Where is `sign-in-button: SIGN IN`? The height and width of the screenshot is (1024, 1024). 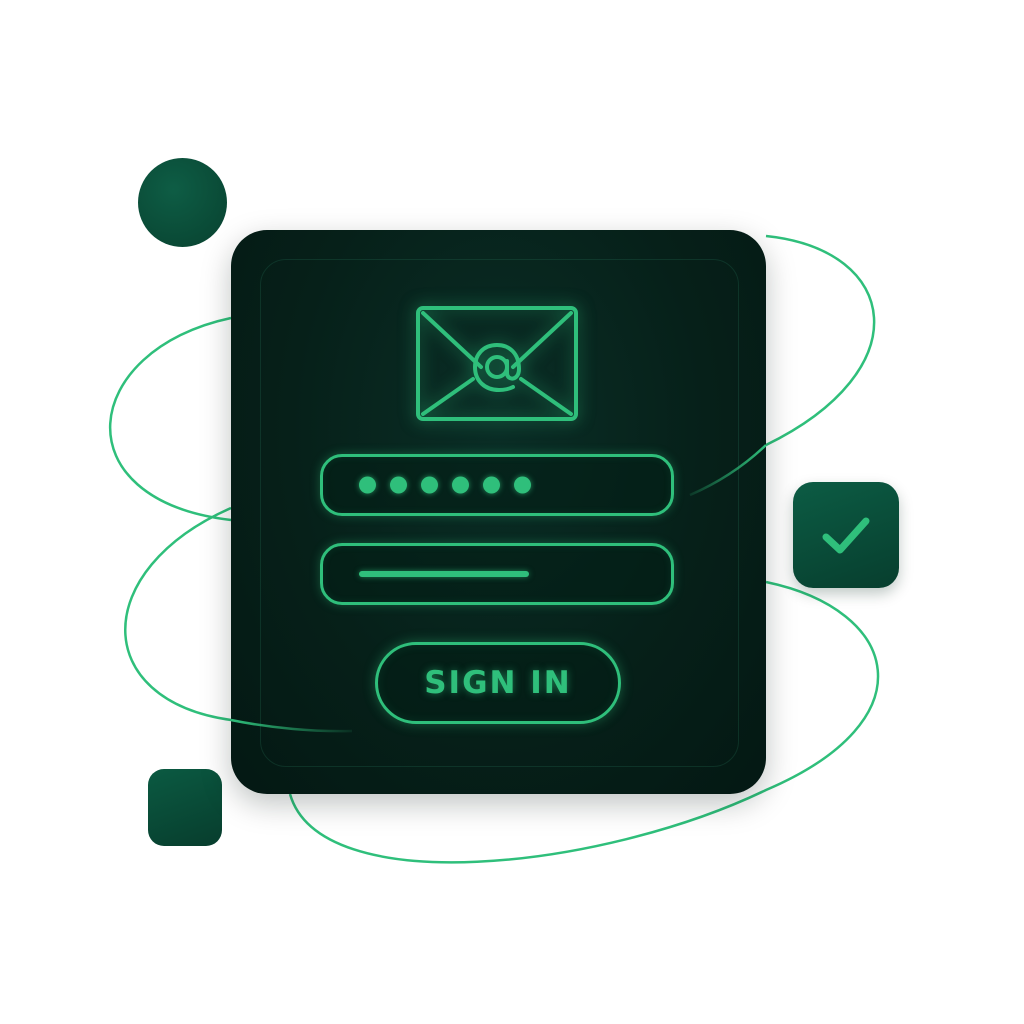
sign-in-button: SIGN IN is located at coordinates (498, 683).